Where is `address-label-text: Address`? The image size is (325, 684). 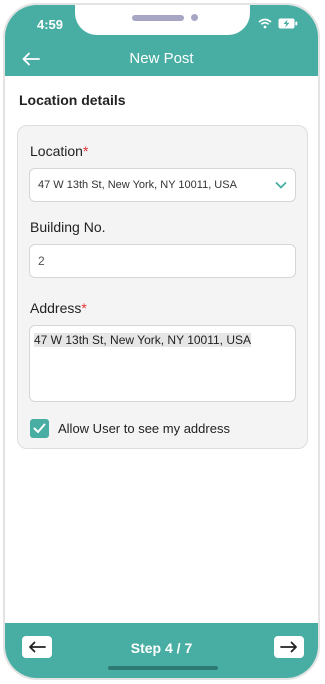
address-label-text: Address is located at coordinates (56, 308).